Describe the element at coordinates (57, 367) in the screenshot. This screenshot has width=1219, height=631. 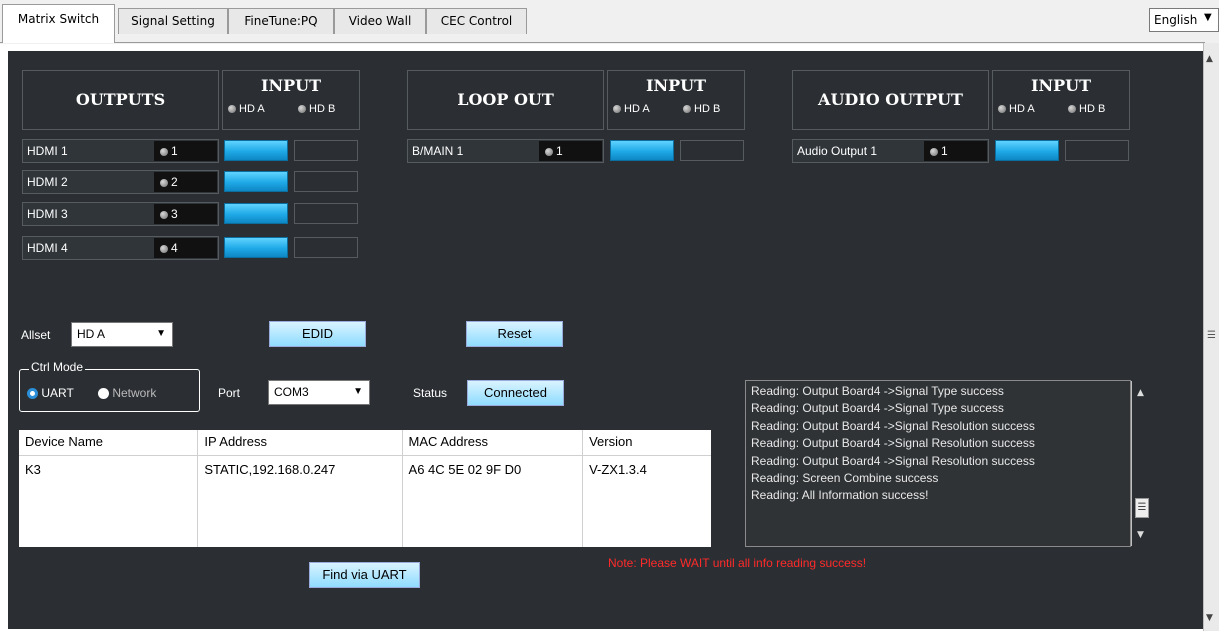
I see `ctrl-mode-label: Ctrl Mode` at that location.